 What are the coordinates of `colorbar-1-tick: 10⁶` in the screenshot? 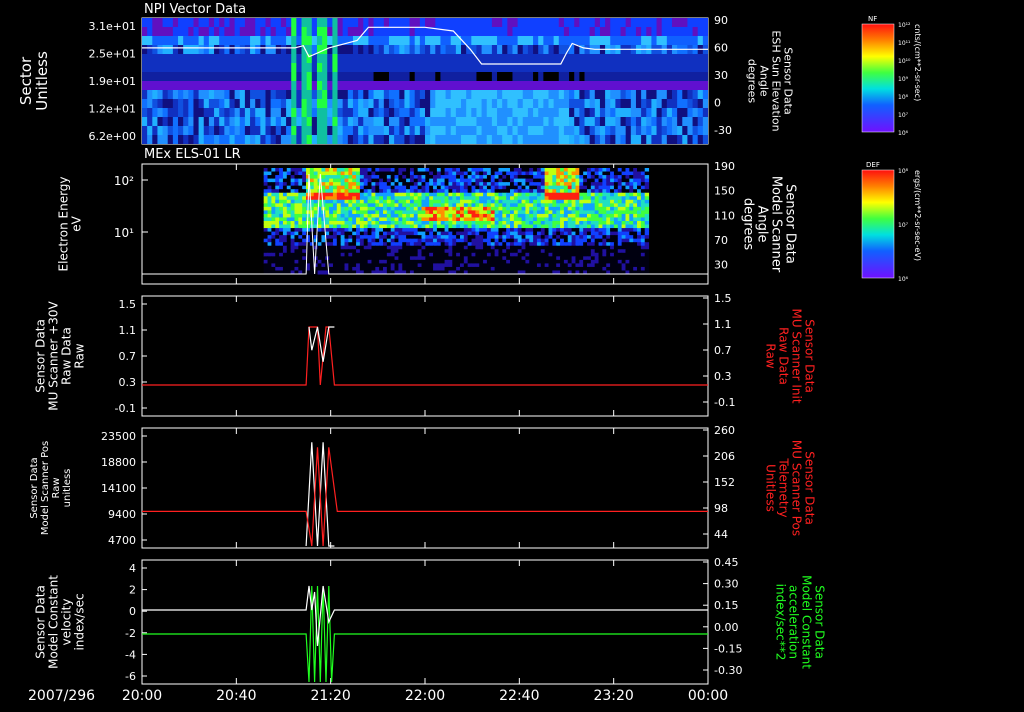 It's located at (903, 133).